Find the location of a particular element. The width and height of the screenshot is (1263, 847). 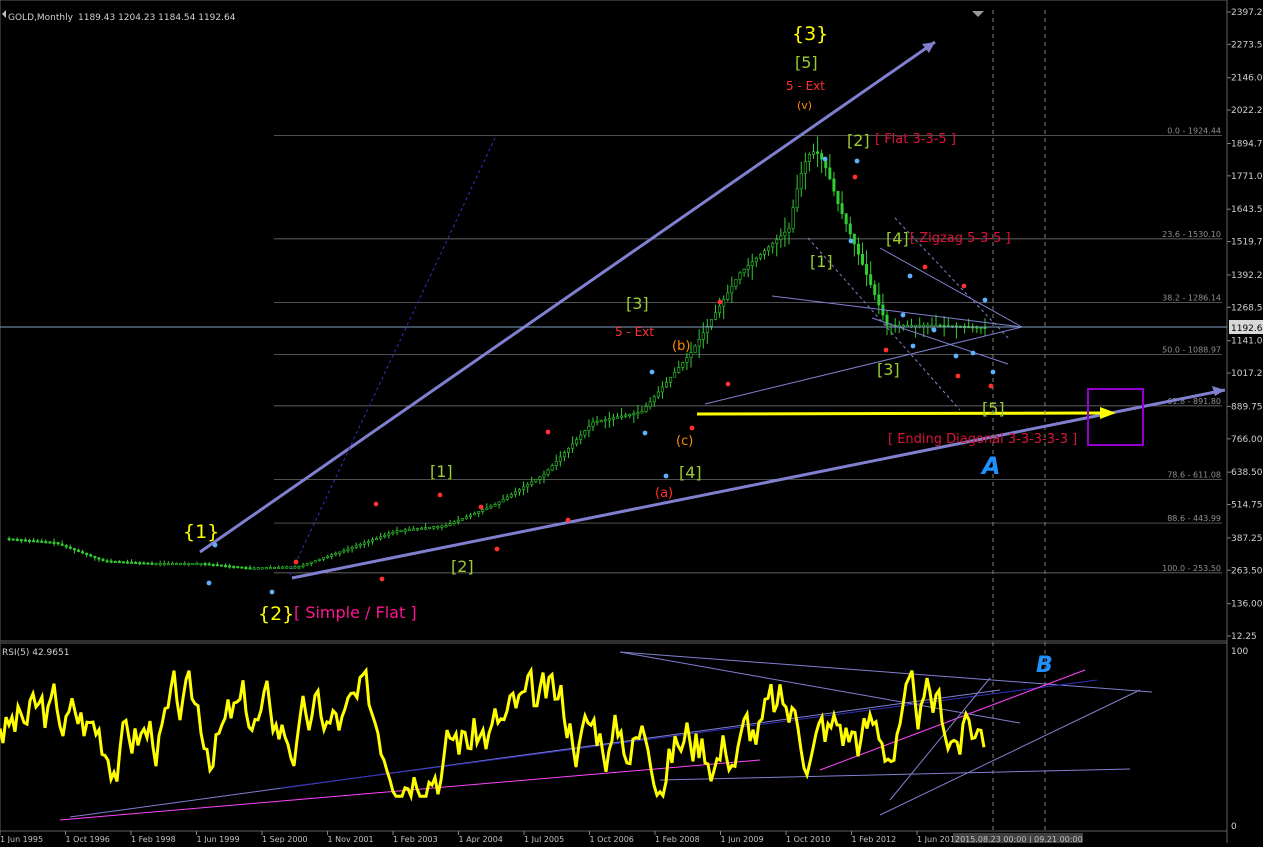

price-axis-tick: 2022.25 is located at coordinates (1247, 111).